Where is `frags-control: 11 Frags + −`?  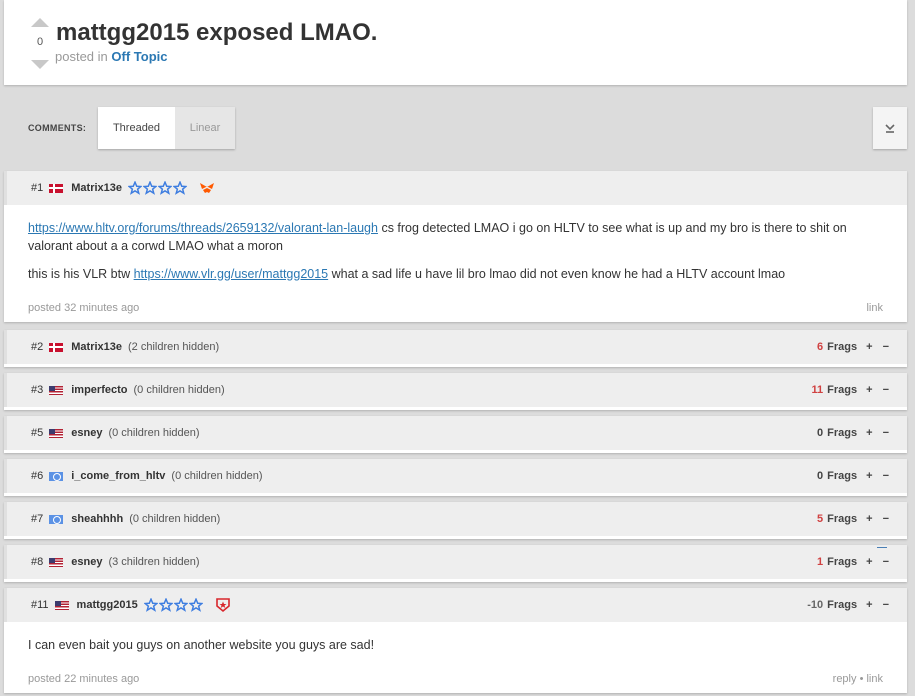 frags-control: 11 Frags + − is located at coordinates (850, 390).